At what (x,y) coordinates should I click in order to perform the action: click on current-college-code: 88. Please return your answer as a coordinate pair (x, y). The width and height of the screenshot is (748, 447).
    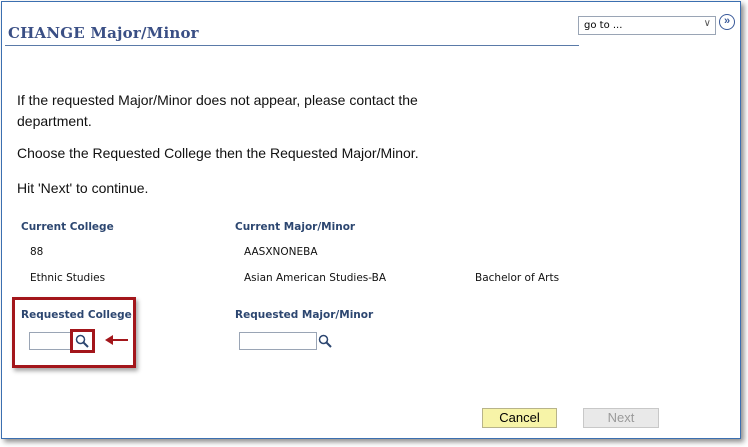
    Looking at the image, I should click on (37, 252).